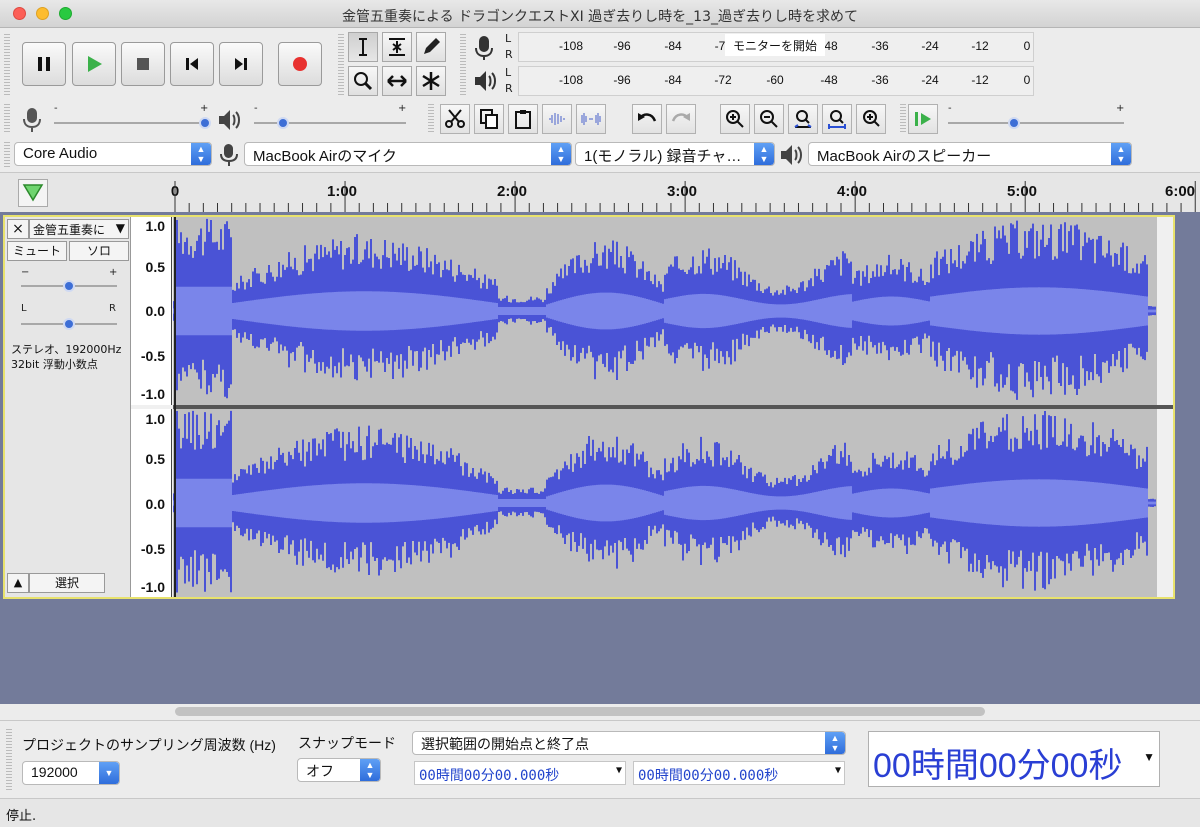 The height and width of the screenshot is (827, 1200). I want to click on selection-end-time: 00時間00分00.000秒 ▼, so click(739, 773).